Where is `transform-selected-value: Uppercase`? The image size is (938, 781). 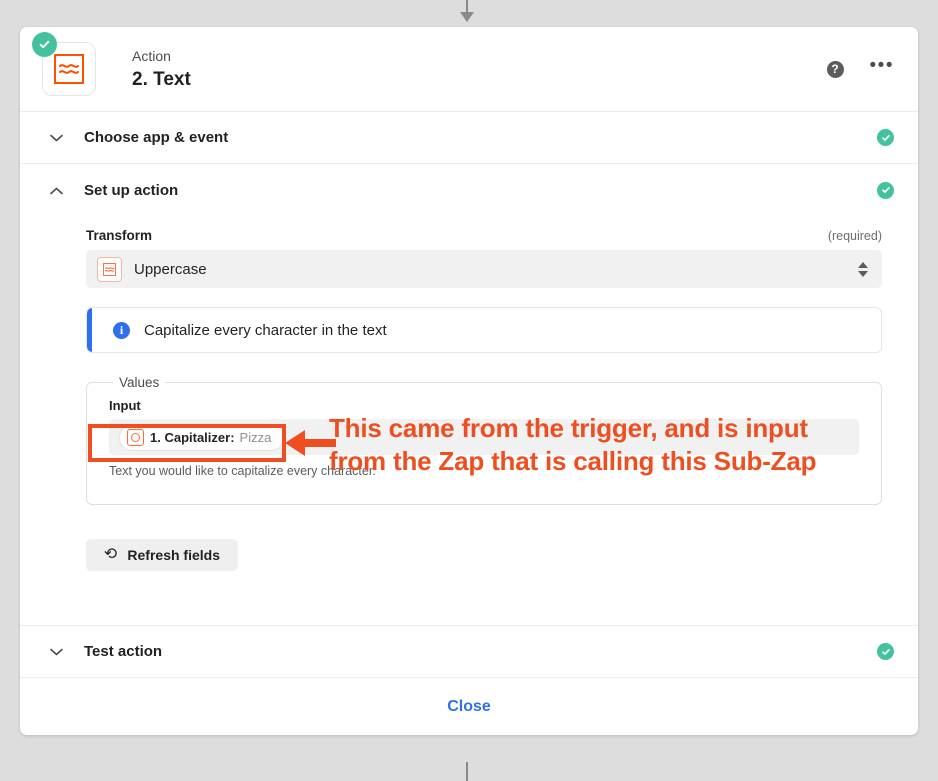
transform-selected-value: Uppercase is located at coordinates (170, 269).